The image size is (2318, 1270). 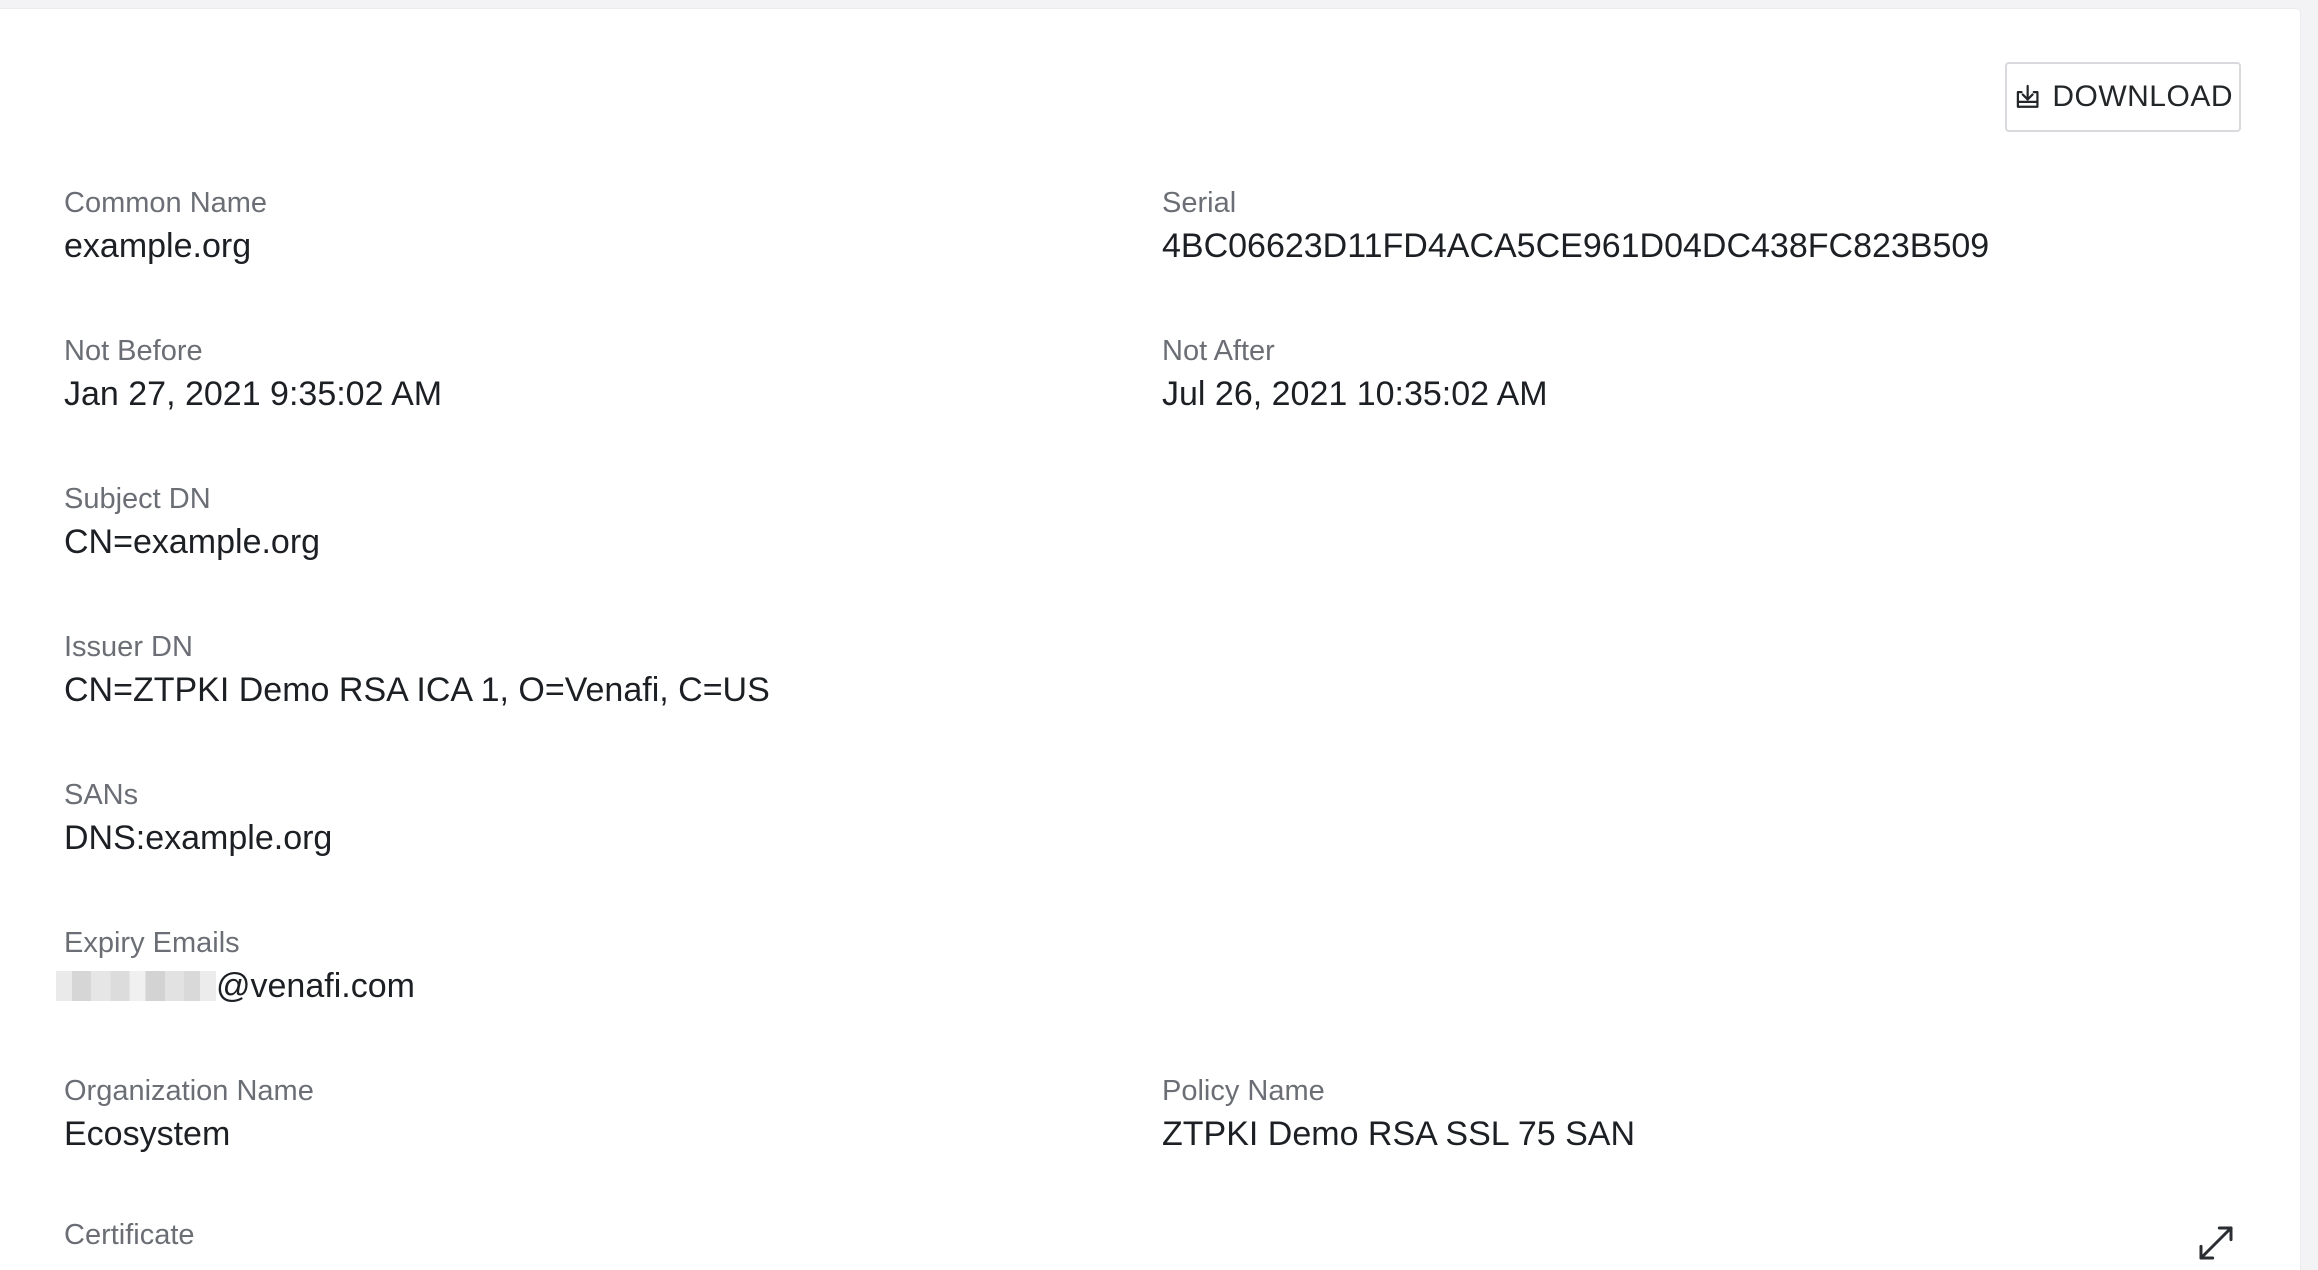 I want to click on download-button: DOWNLOAD, so click(x=2123, y=97).